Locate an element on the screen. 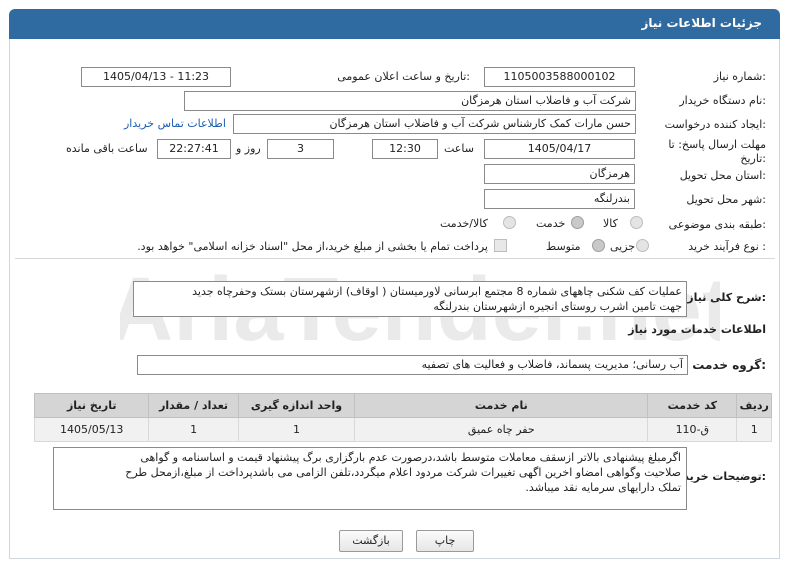  services-section-title: اطلاعات خدمات مورد نیاز is located at coordinates (697, 329).